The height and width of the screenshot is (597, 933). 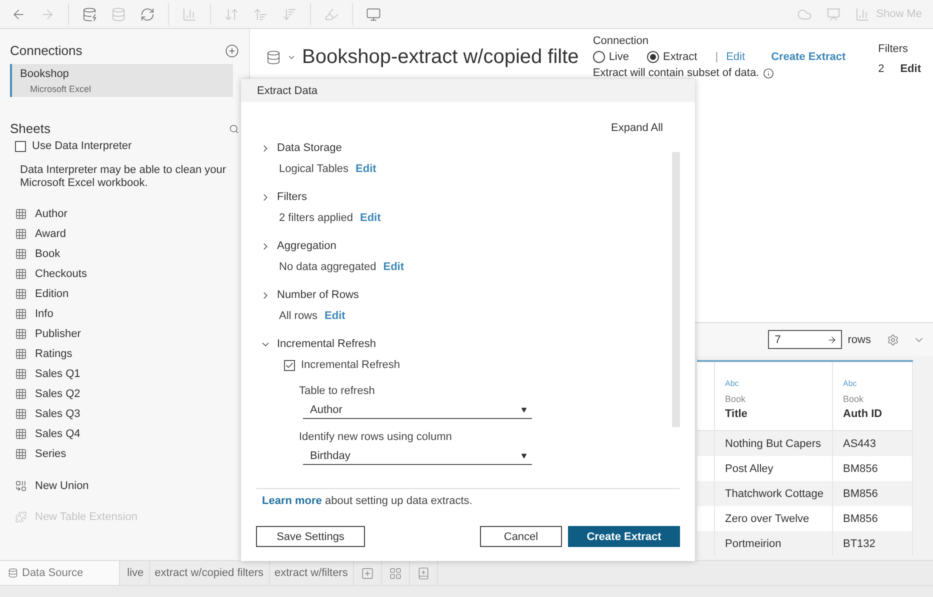 I want to click on rows-input: 7, so click(x=805, y=339).